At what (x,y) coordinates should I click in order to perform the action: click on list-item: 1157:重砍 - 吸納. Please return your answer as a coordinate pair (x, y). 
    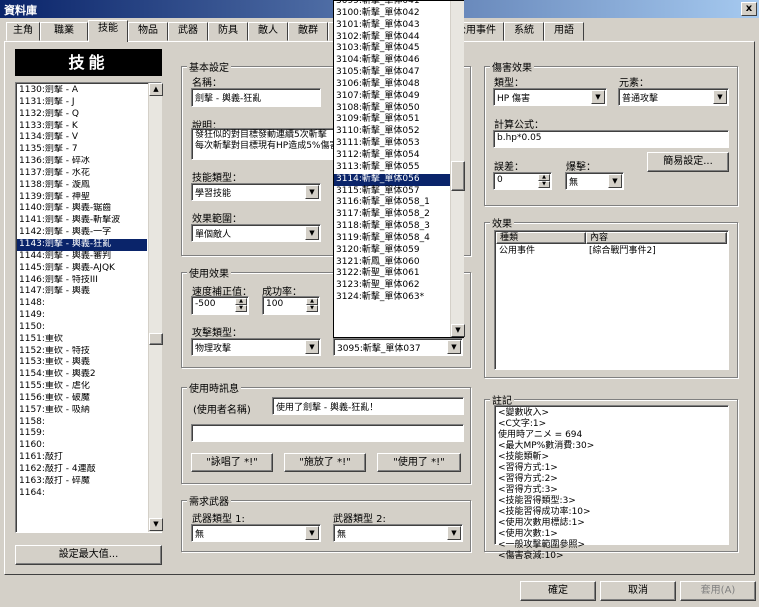
    Looking at the image, I should click on (82, 411).